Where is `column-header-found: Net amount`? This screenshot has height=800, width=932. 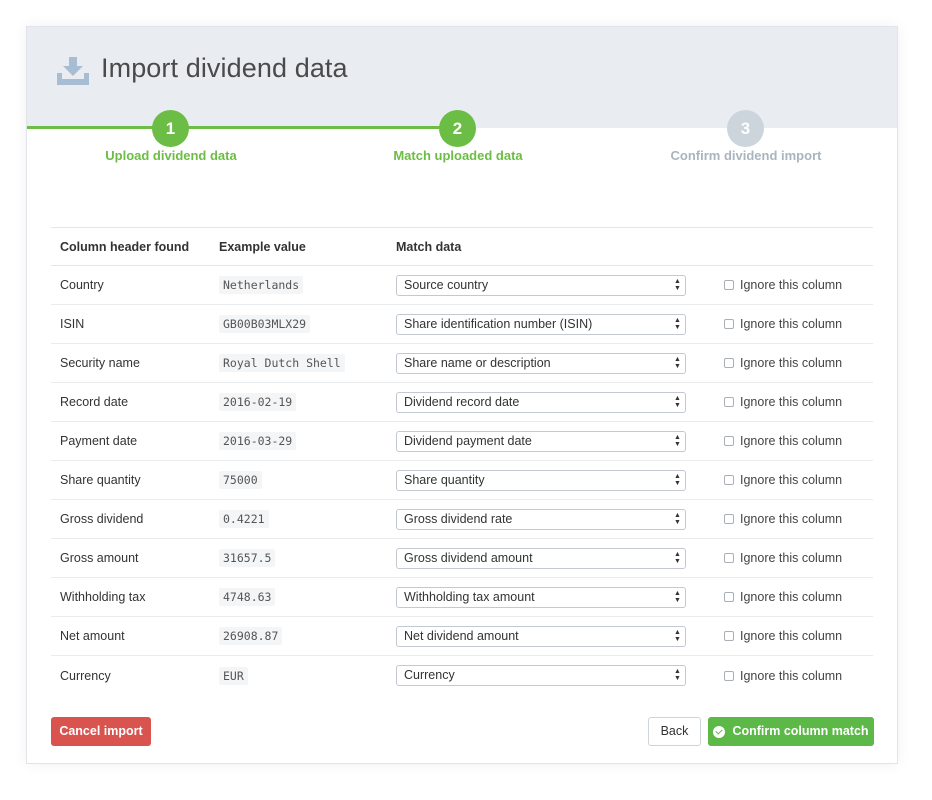 column-header-found: Net amount is located at coordinates (92, 636).